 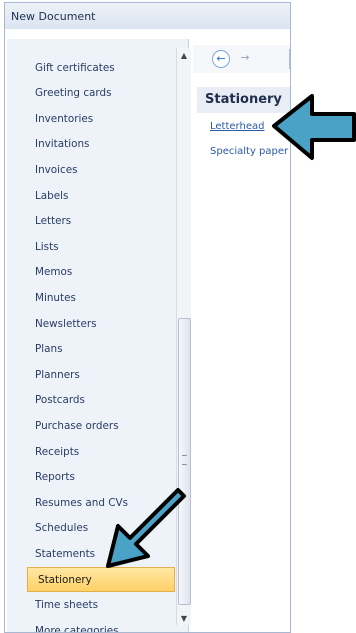 What do you see at coordinates (100, 67) in the screenshot?
I see `category-item: Gift certificates` at bounding box center [100, 67].